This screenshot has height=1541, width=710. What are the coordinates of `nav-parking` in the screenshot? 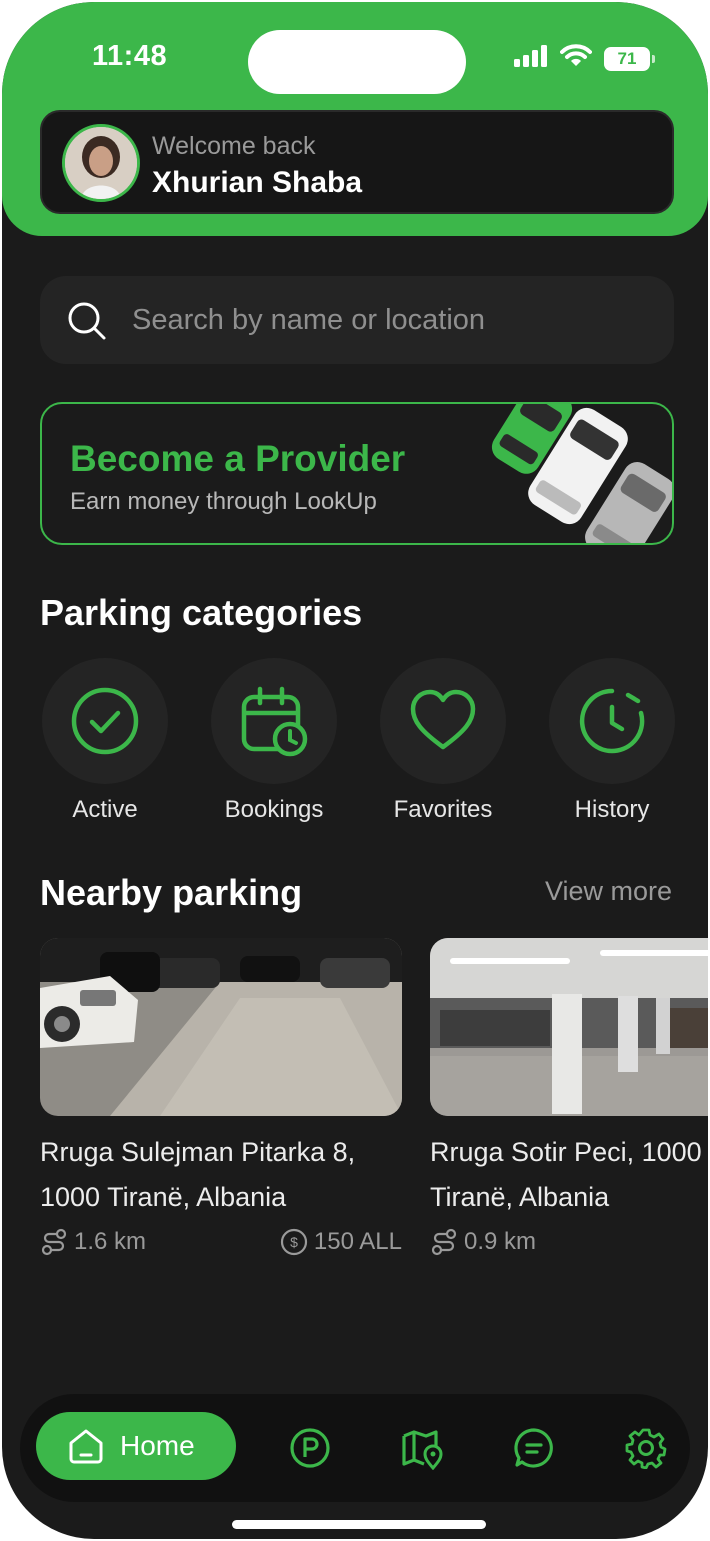 It's located at (310, 1448).